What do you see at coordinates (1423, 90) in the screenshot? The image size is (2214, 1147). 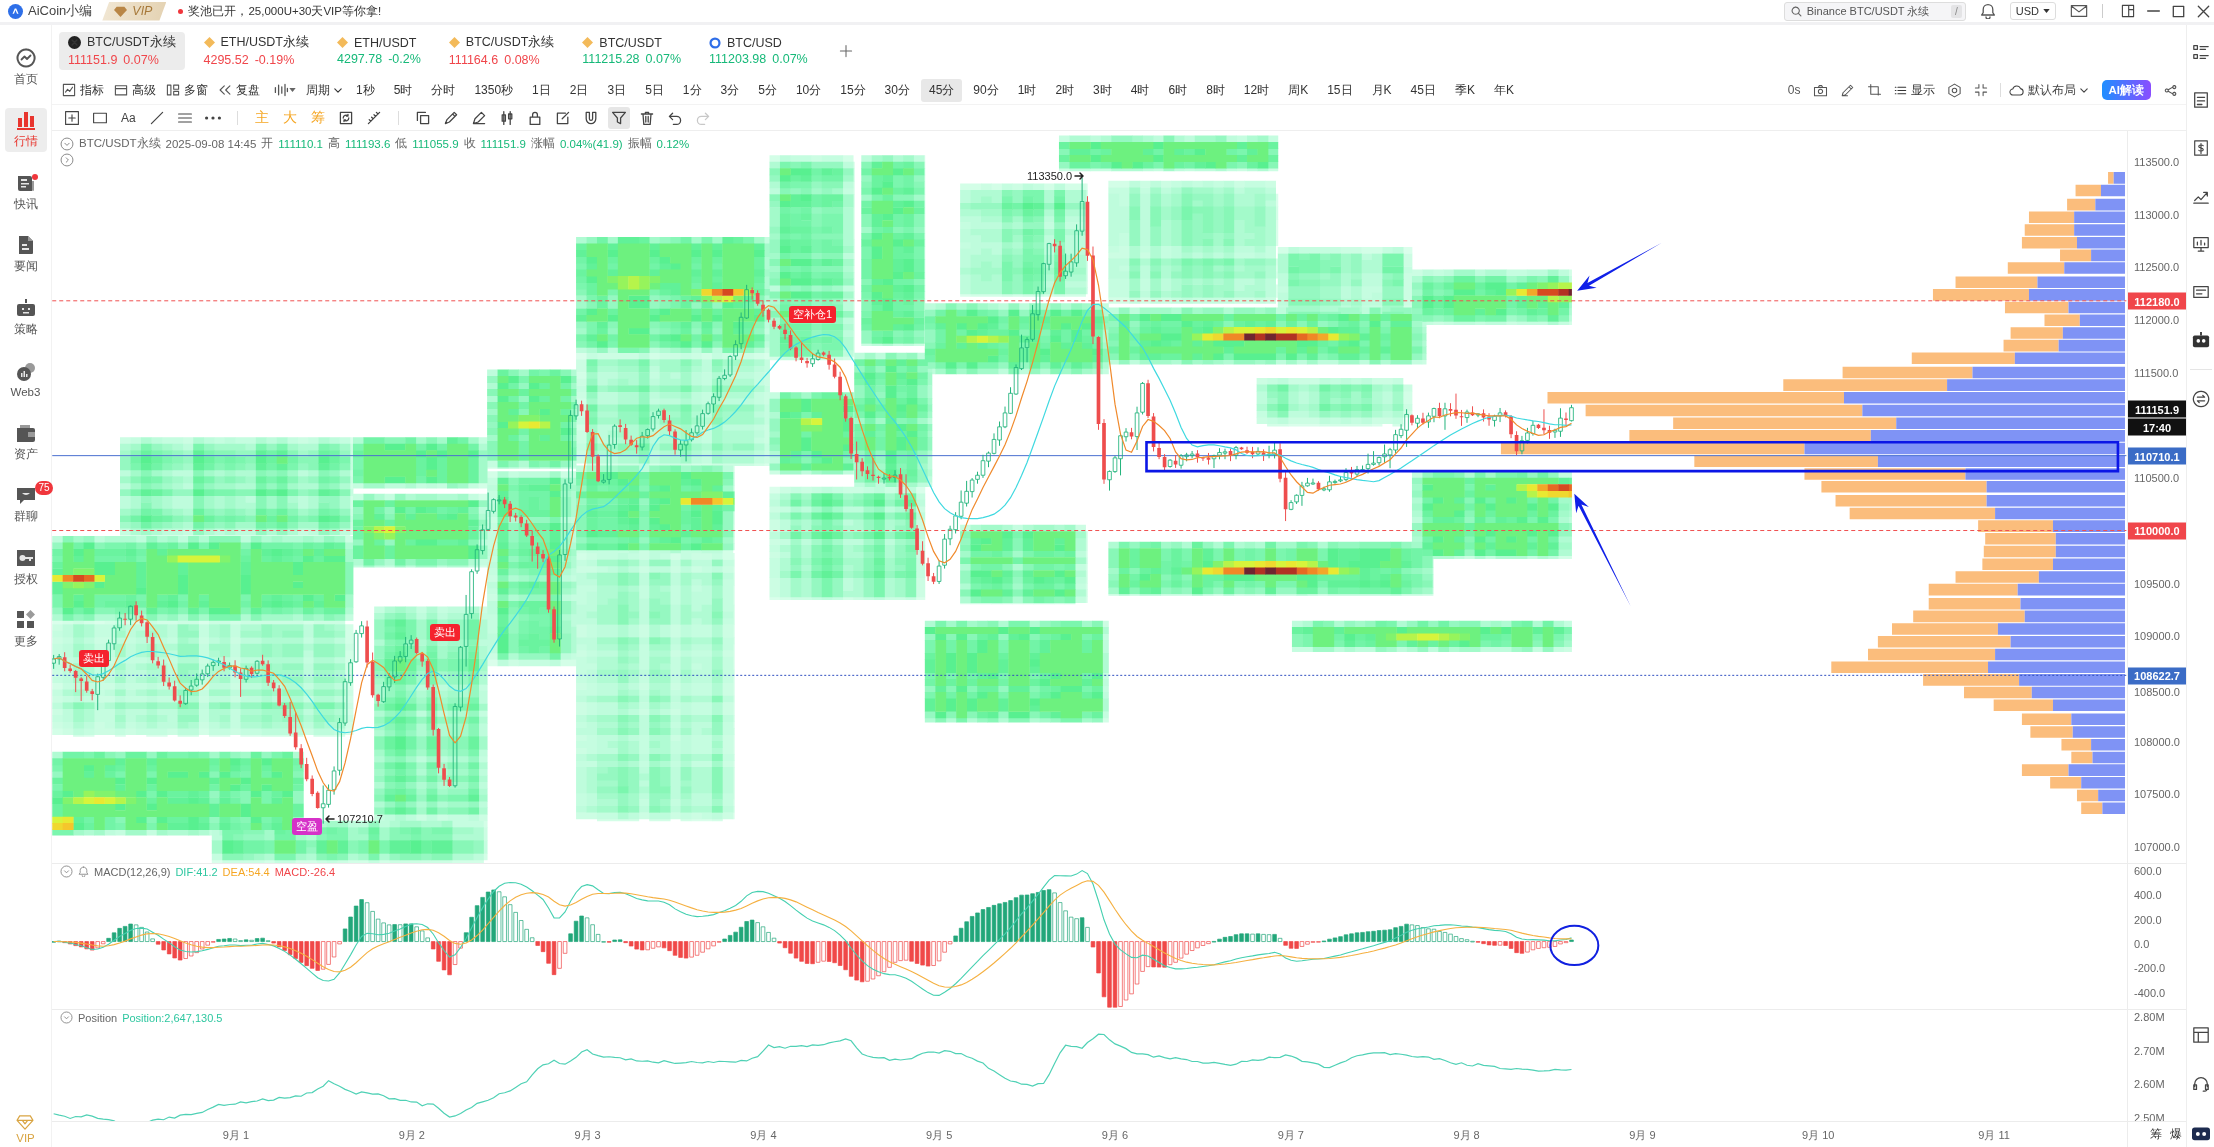 I see `interval-tab: 45日` at bounding box center [1423, 90].